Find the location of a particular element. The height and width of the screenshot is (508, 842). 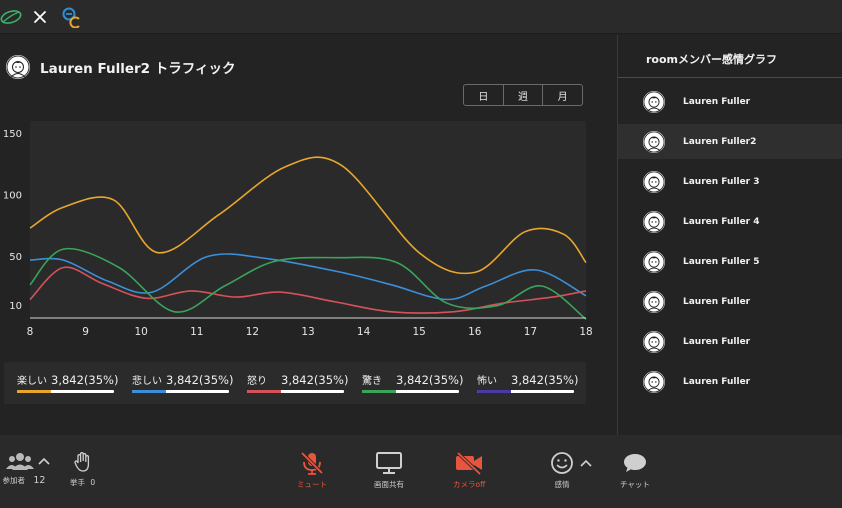

period-month-button: 月 is located at coordinates (562, 95).